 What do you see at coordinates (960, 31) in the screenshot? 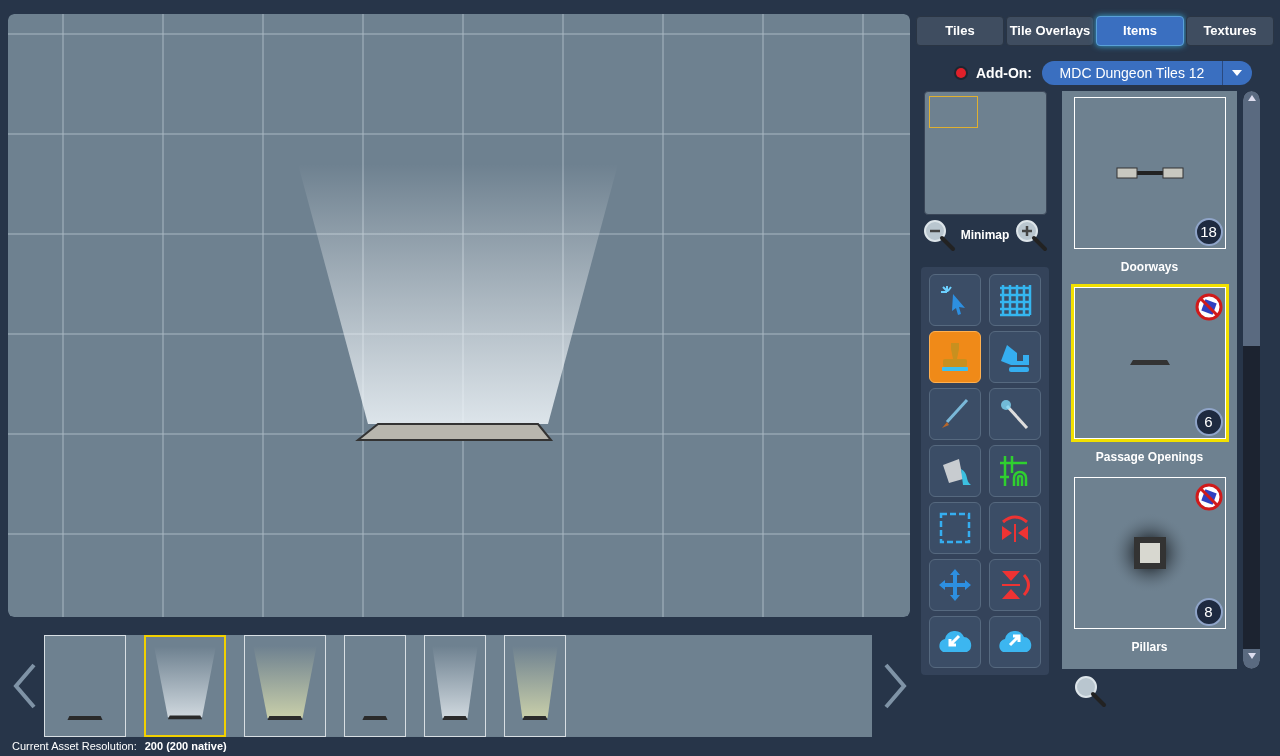
I see `tab: Tiles` at bounding box center [960, 31].